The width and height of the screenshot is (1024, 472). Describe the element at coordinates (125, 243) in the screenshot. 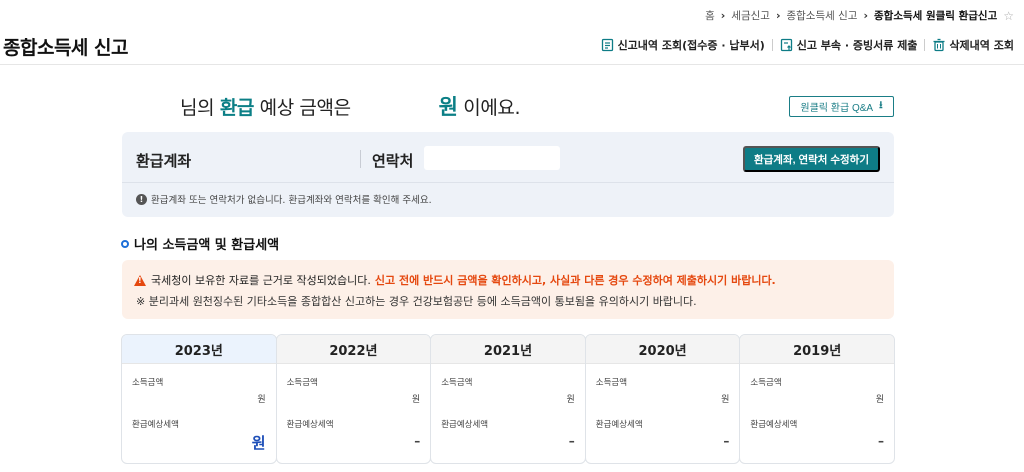

I see `bullet-ring-icon` at that location.